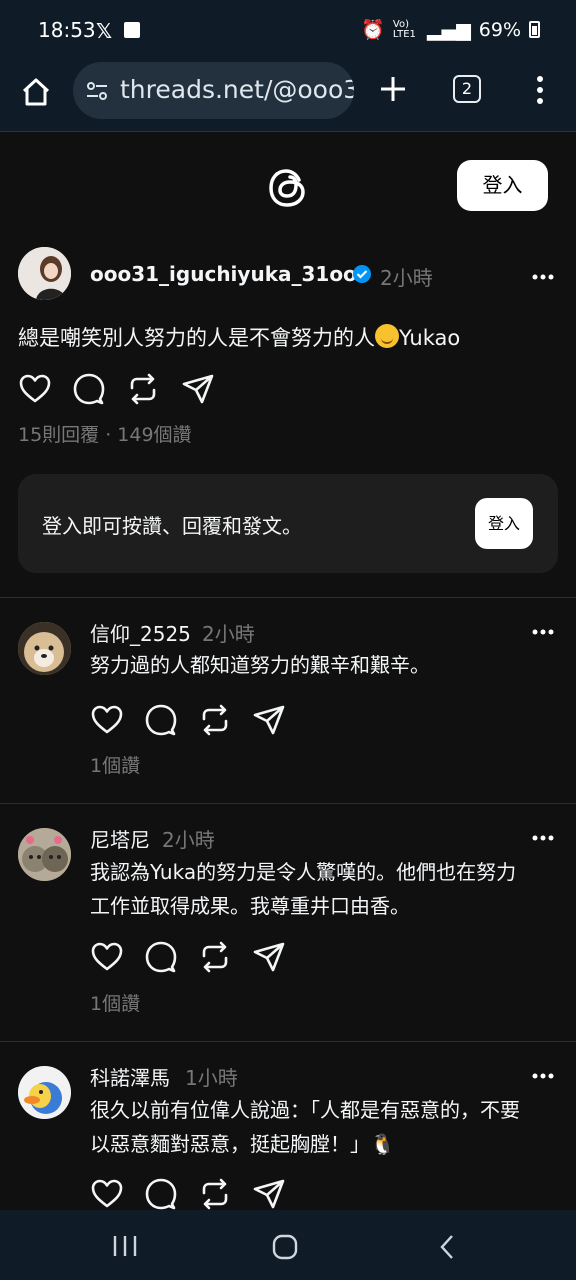 This screenshot has height=1280, width=576. Describe the element at coordinates (303, 872) in the screenshot. I see `reply-text-line: 我認為Yuka的努力是令人驚嘆的。他們也在努力` at that location.